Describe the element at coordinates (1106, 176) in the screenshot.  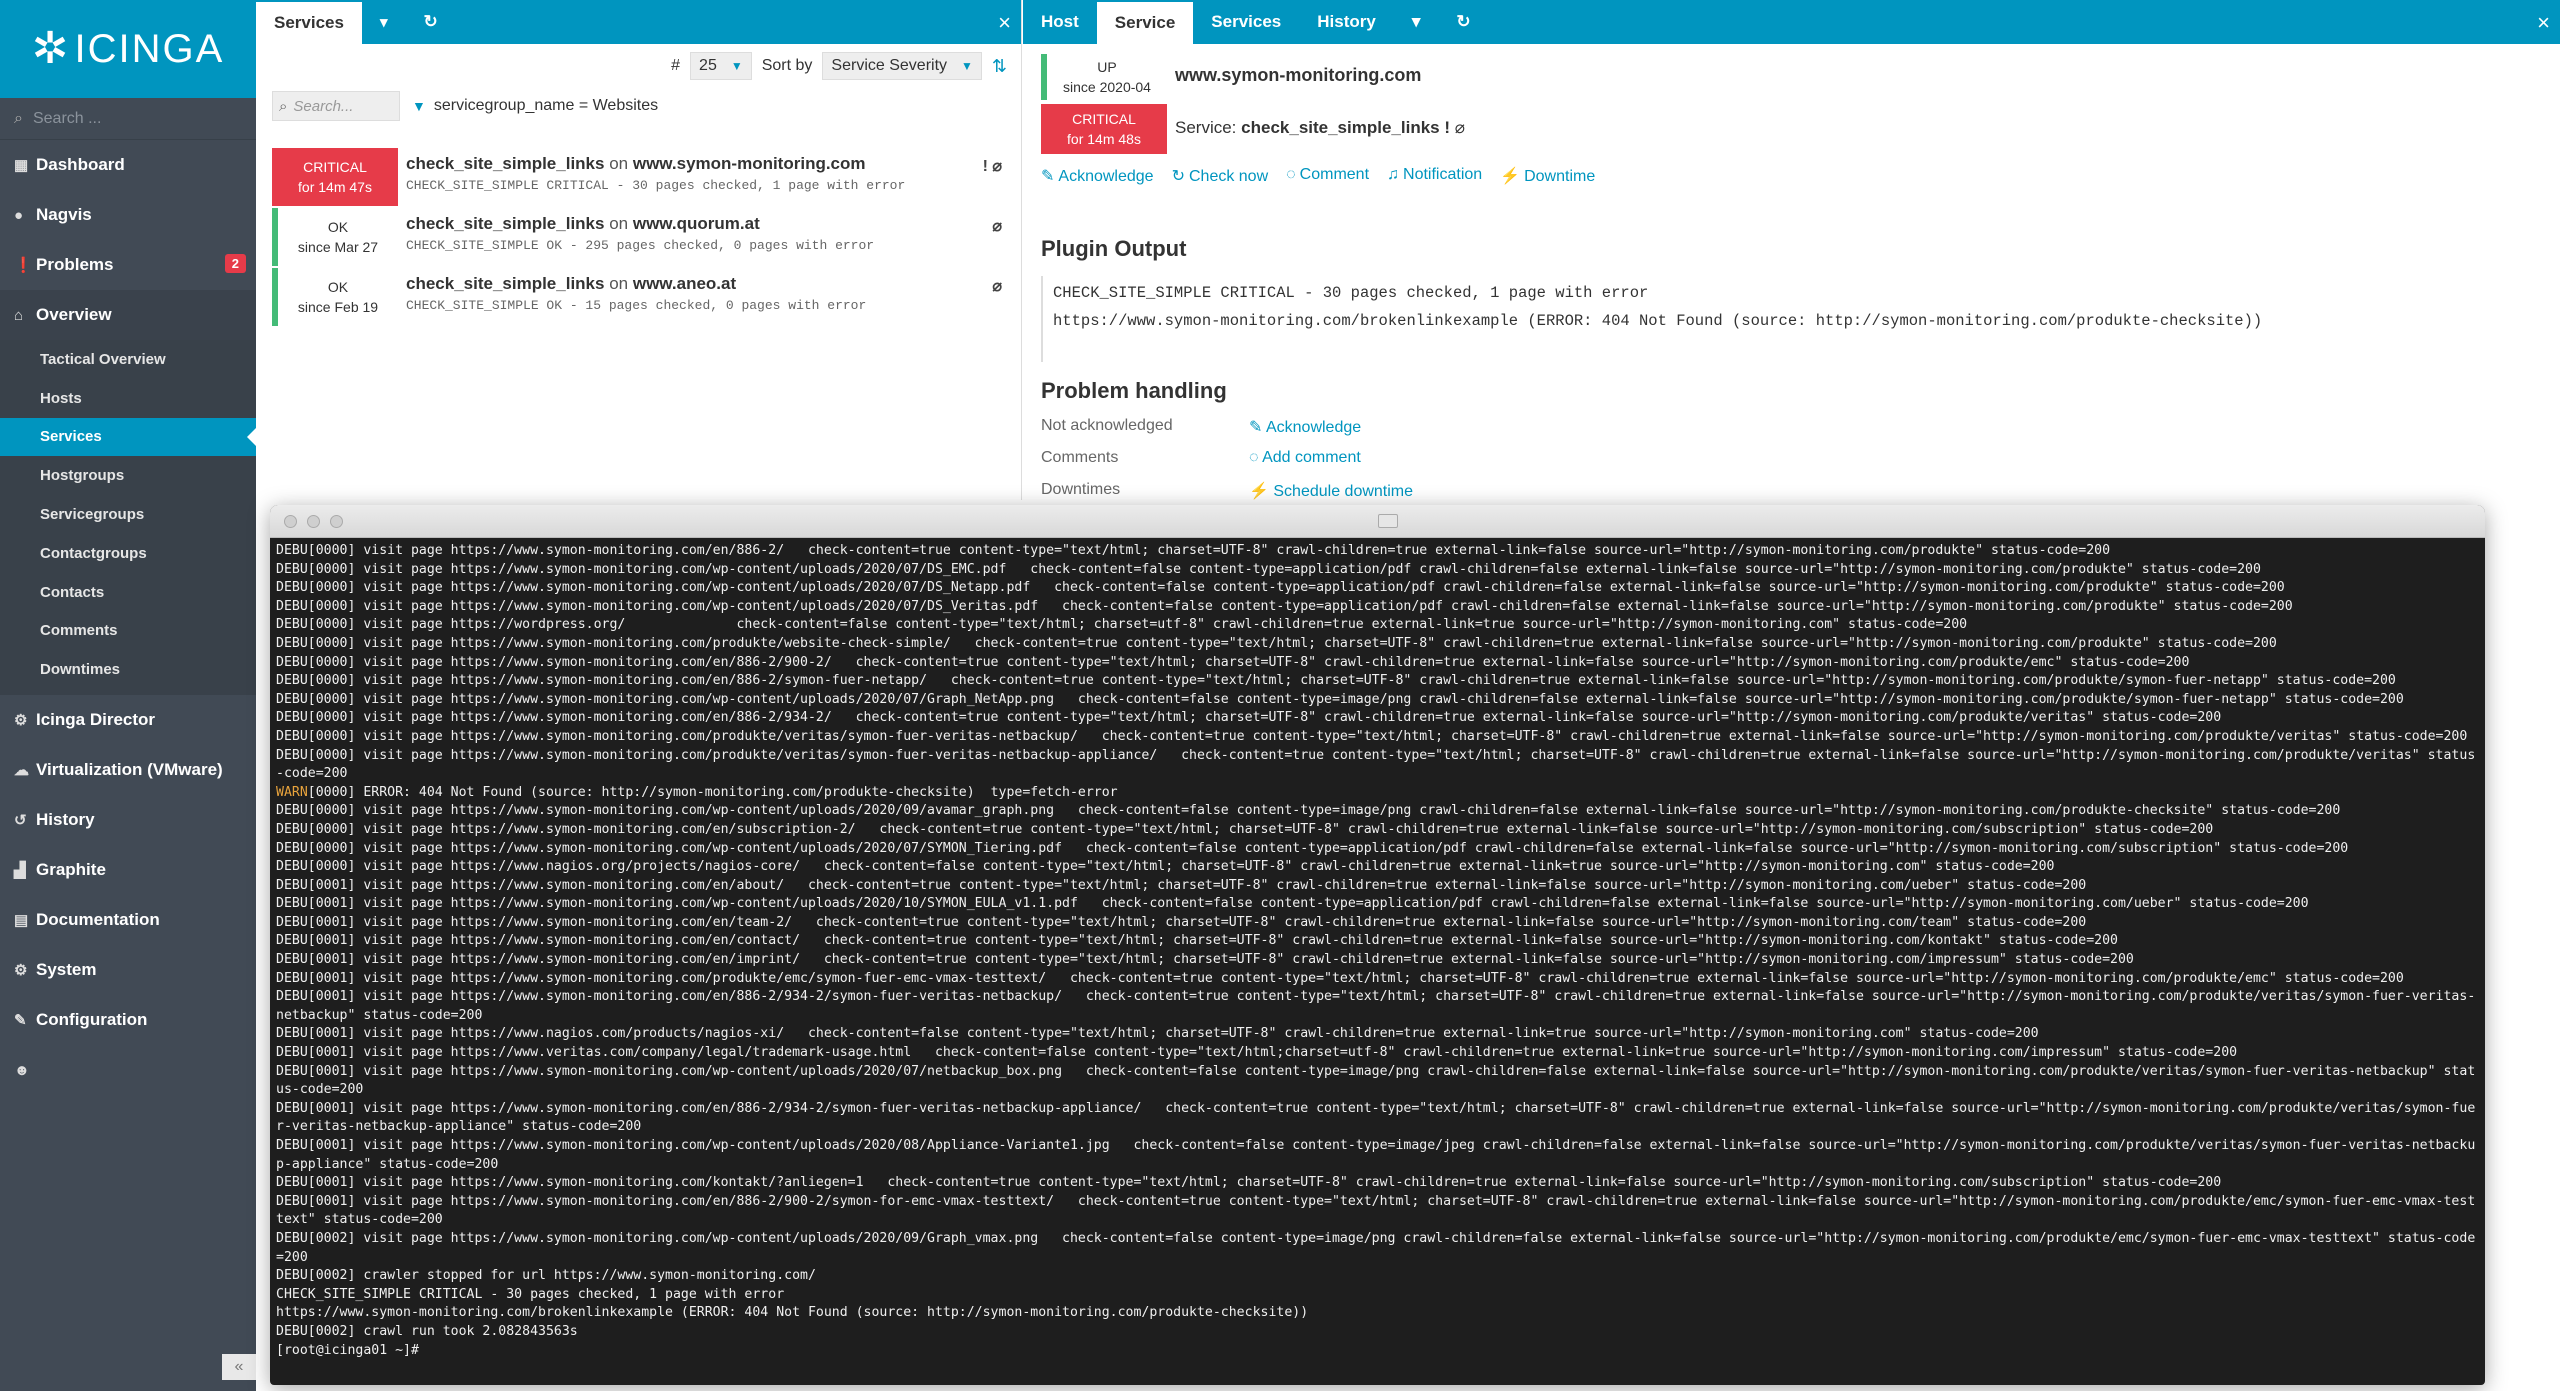
I see `acknowledge-action-label: Acknowledge` at that location.